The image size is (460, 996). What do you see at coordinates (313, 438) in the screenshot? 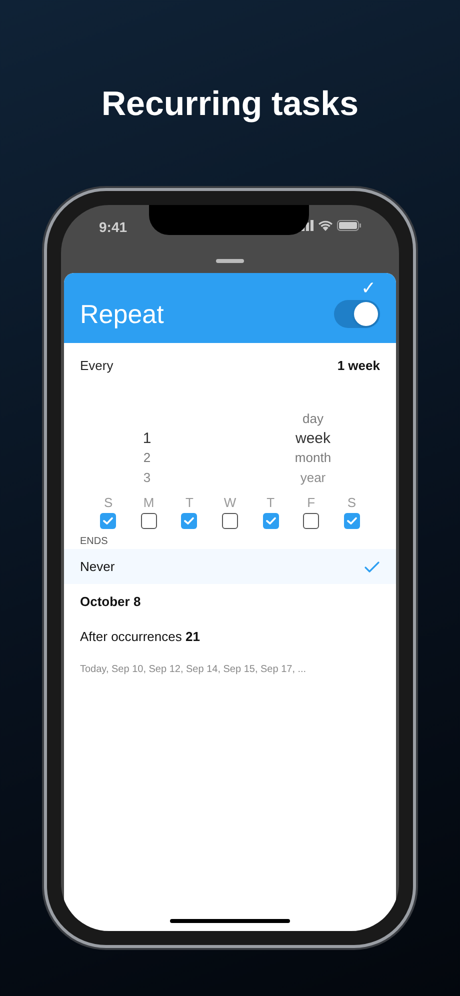
I see `picker-option: week` at bounding box center [313, 438].